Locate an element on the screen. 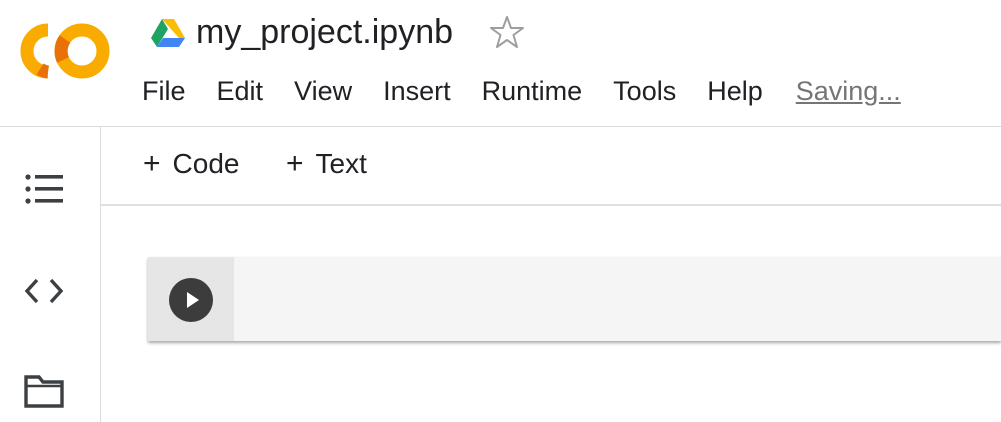 This screenshot has width=1001, height=422. menu-view: View is located at coordinates (323, 91).